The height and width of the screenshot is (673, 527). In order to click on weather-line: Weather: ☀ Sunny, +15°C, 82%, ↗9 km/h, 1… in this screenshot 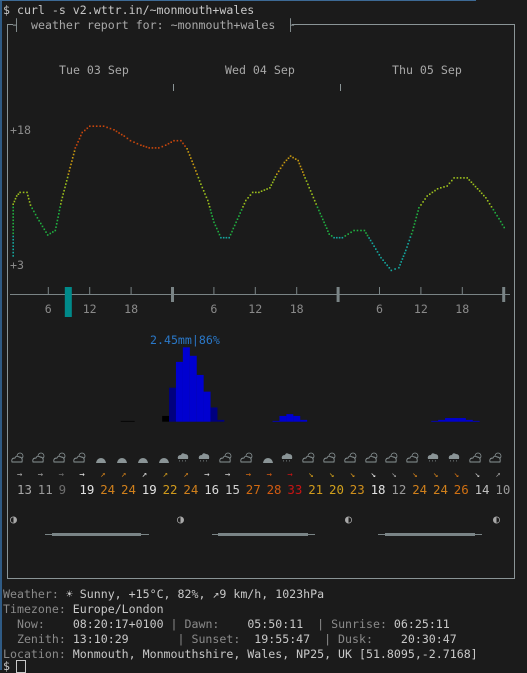, I will do `click(163, 594)`.